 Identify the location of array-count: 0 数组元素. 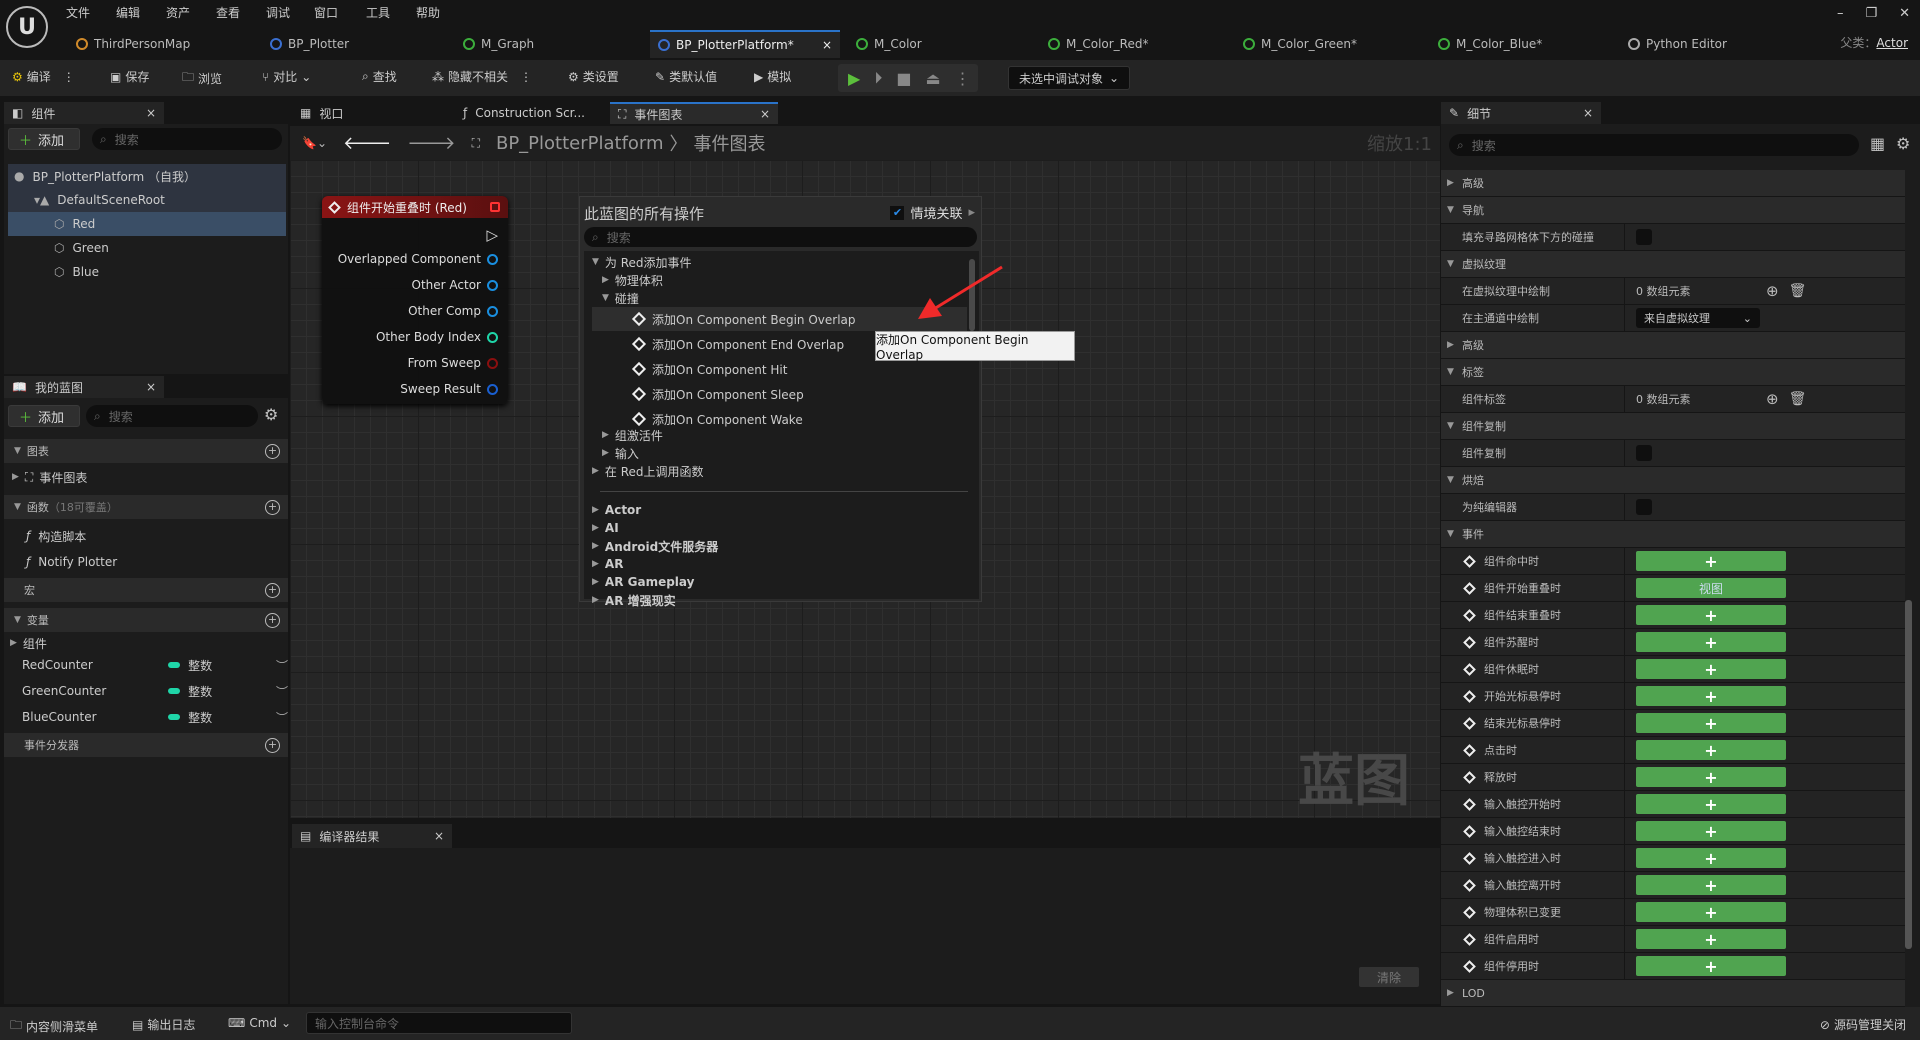
(1663, 399).